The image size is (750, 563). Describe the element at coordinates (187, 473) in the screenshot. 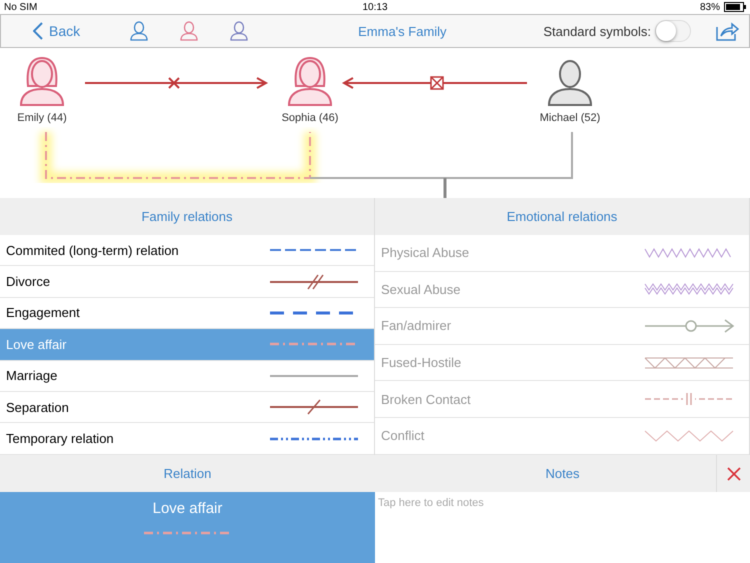

I see `panel-header: Relation` at that location.